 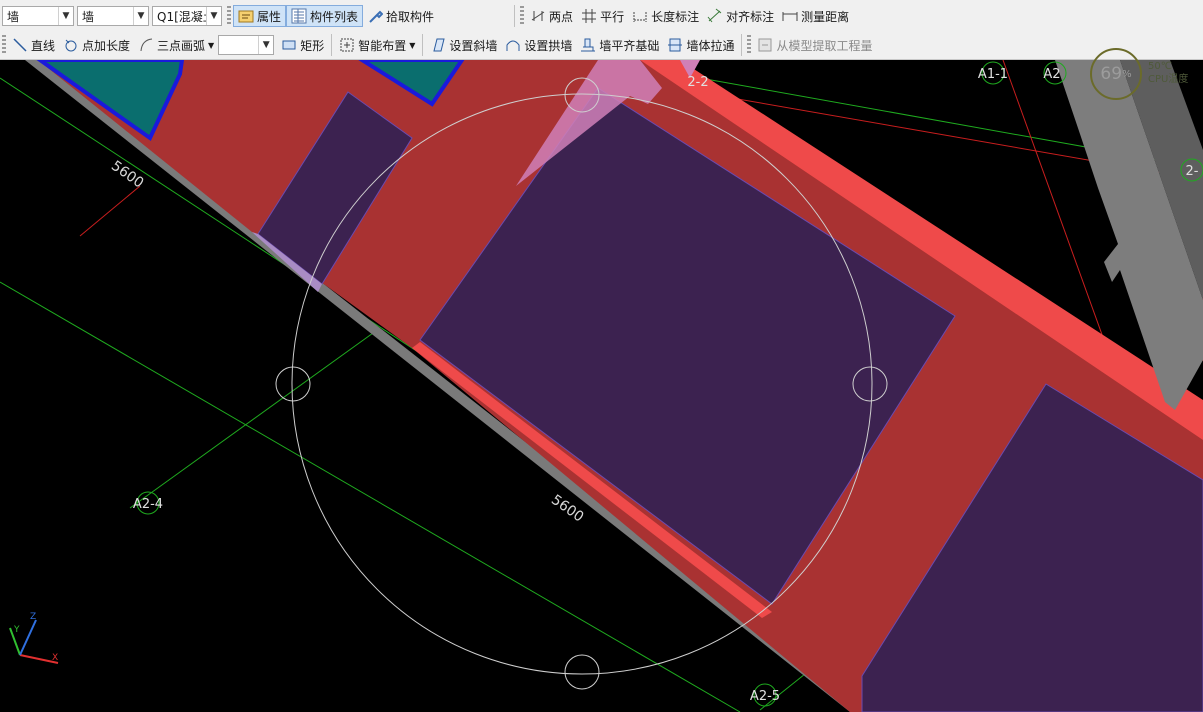 What do you see at coordinates (38, 16) in the screenshot?
I see `type-combo: 墙 ▼` at bounding box center [38, 16].